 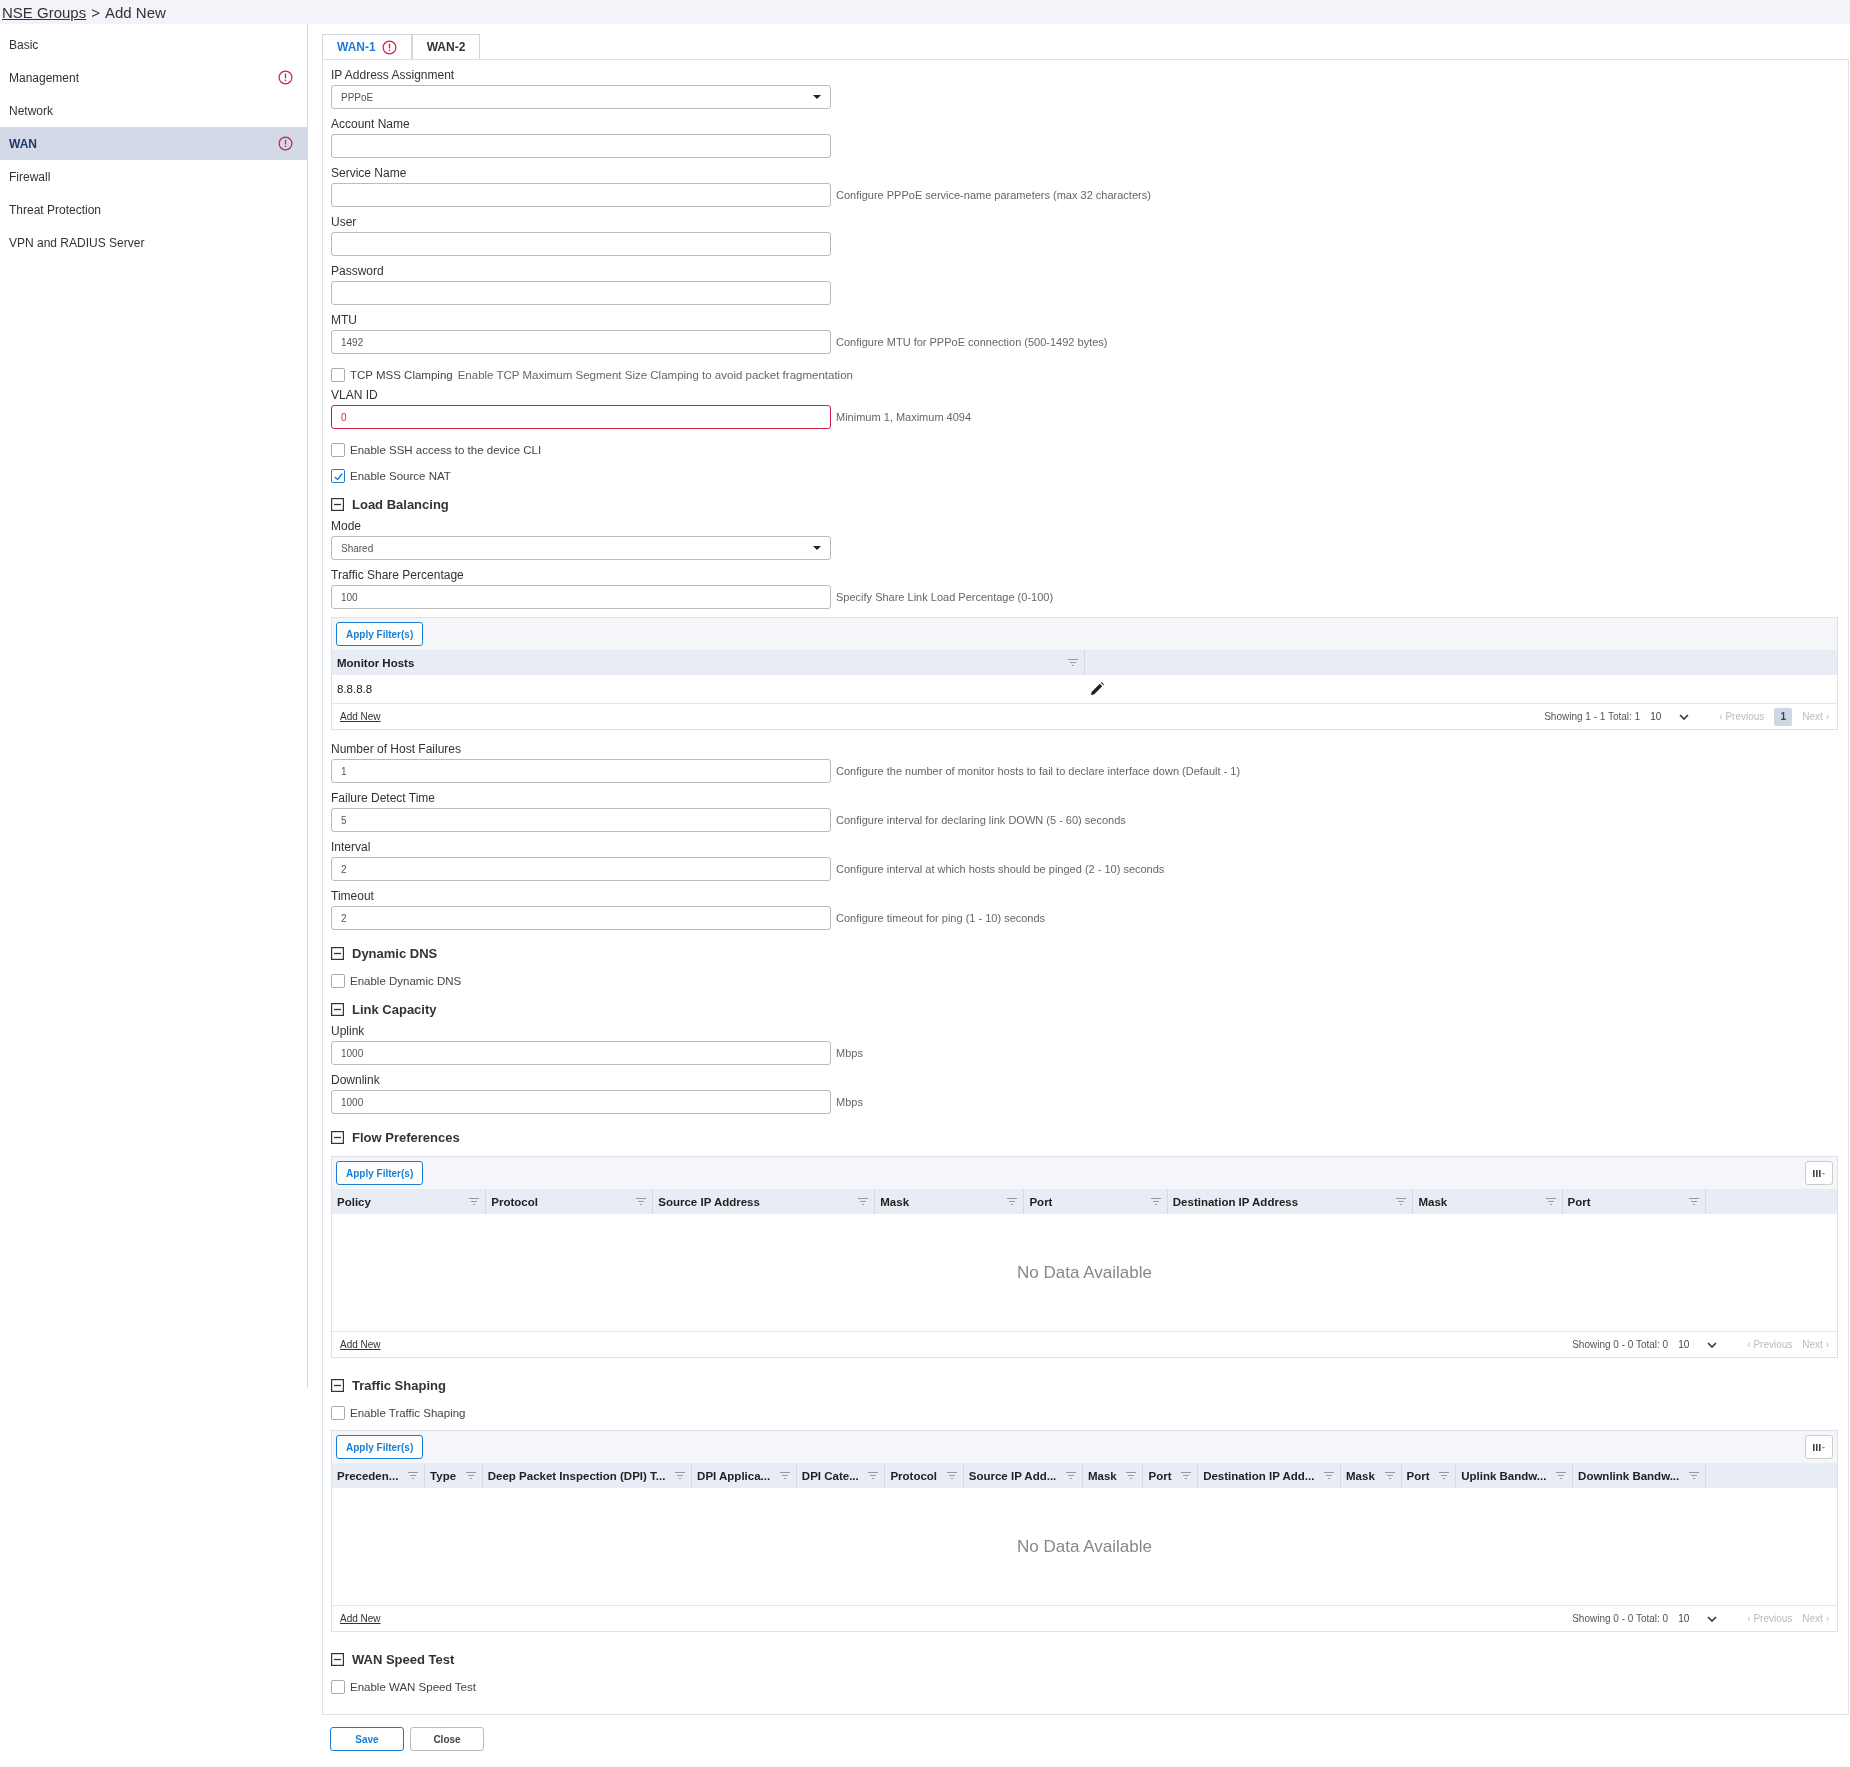 I want to click on input-field: 5, so click(x=581, y=820).